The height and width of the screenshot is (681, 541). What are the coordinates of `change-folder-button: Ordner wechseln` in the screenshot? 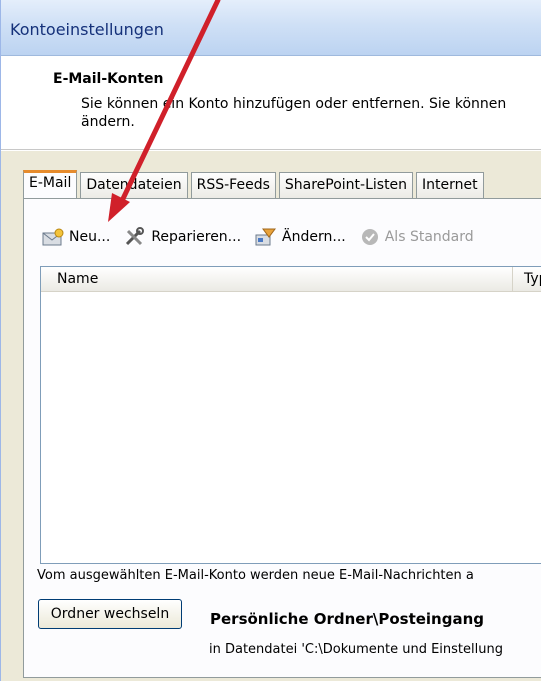 It's located at (110, 614).